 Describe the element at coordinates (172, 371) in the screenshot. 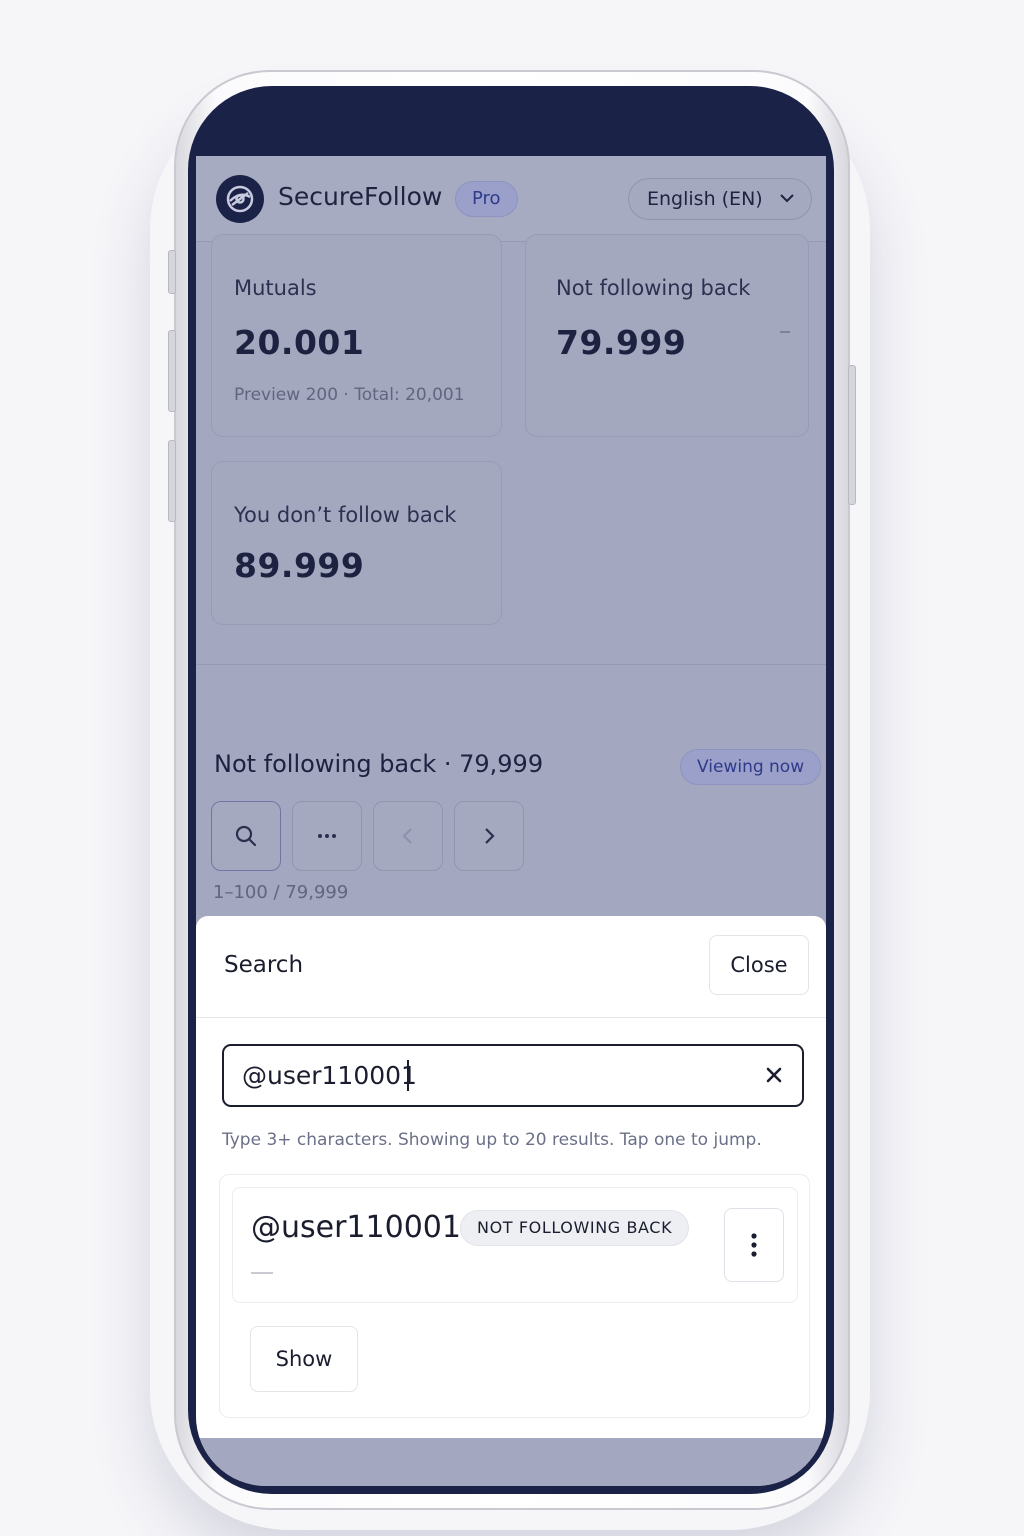

I see `volume-up-button` at that location.